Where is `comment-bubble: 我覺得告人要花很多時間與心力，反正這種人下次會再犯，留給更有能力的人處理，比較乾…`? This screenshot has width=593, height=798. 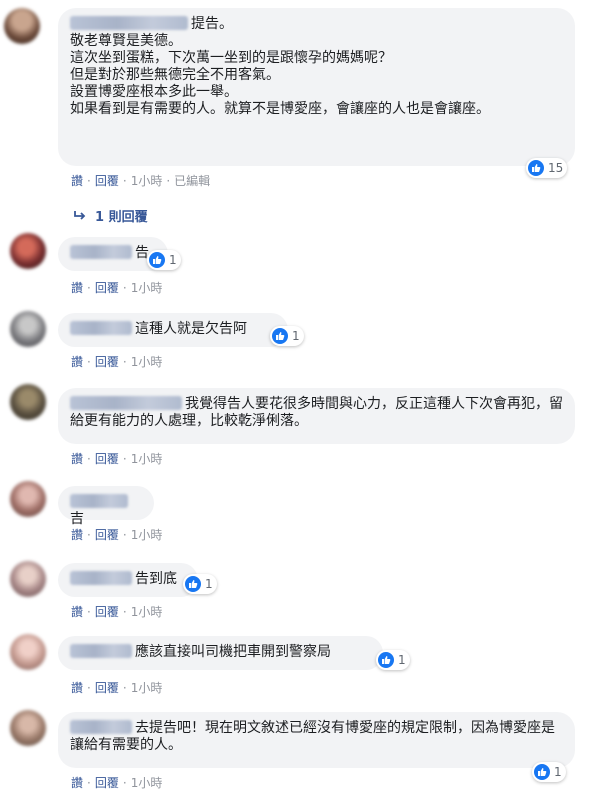
comment-bubble: 我覺得告人要花很多時間與心力，反正這種人下次會再犯，留給更有能力的人處理，比較乾… is located at coordinates (316, 416).